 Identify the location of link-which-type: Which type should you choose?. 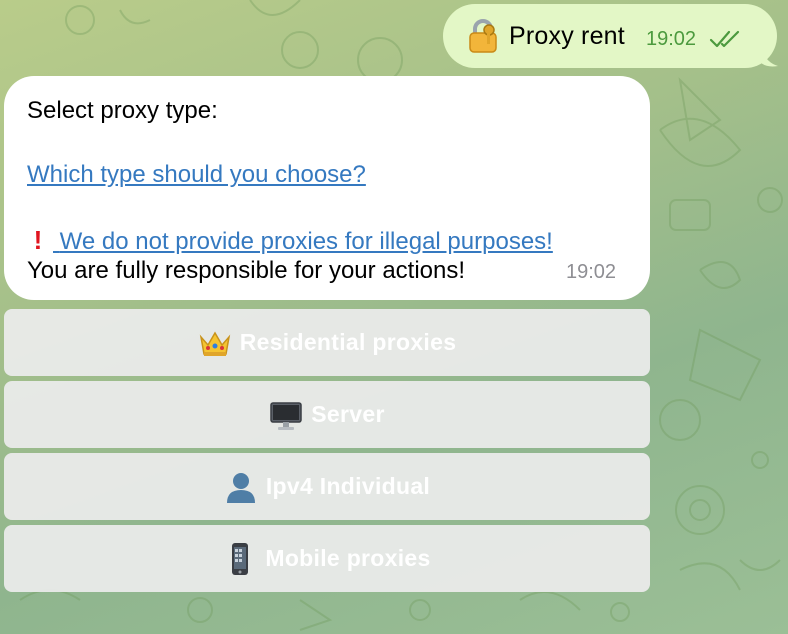
(196, 175).